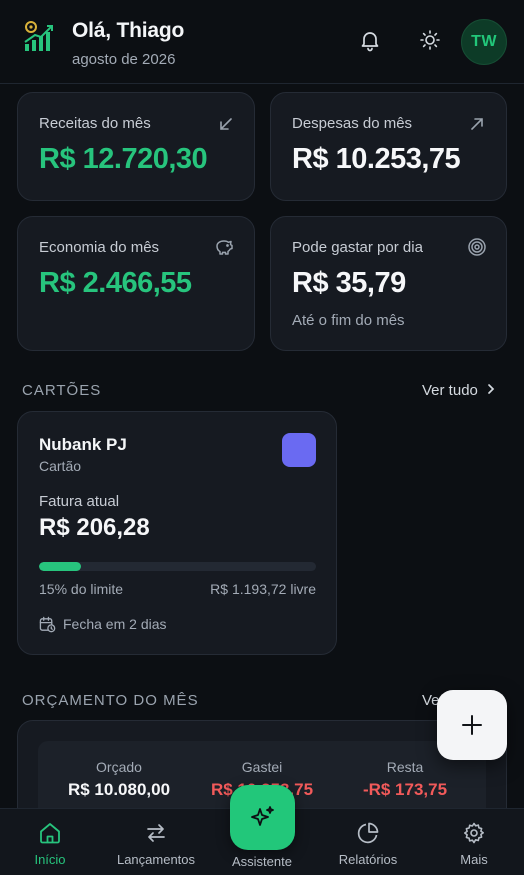  I want to click on expenses-card: Despesas do mês R$ 10.253,75, so click(388, 146).